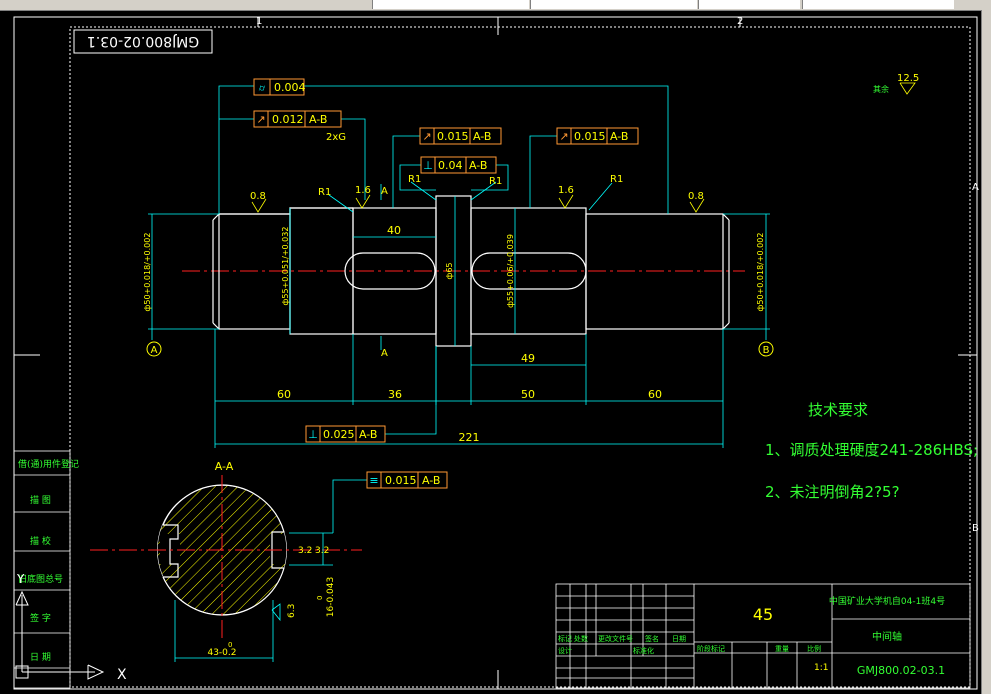 Image resolution: width=991 pixels, height=694 pixels. What do you see at coordinates (616, 179) in the screenshot?
I see `note-r1-right: R1` at bounding box center [616, 179].